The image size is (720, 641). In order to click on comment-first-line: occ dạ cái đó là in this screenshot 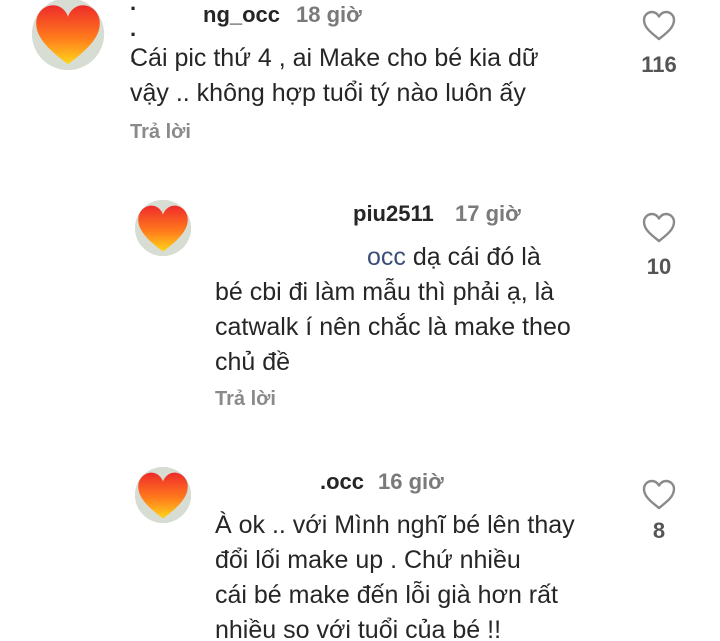, I will do `click(393, 257)`.